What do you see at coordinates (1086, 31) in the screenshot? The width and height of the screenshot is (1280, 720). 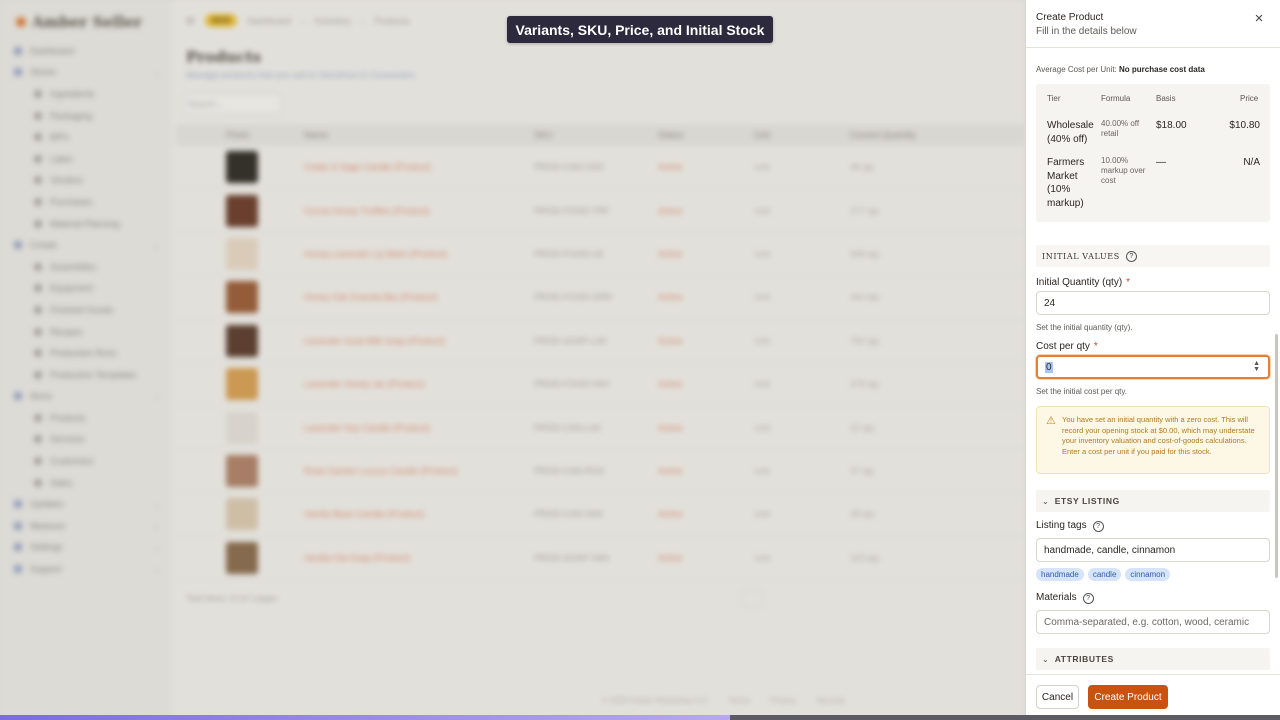 I see `panel-subtitle: Fill in the details below` at bounding box center [1086, 31].